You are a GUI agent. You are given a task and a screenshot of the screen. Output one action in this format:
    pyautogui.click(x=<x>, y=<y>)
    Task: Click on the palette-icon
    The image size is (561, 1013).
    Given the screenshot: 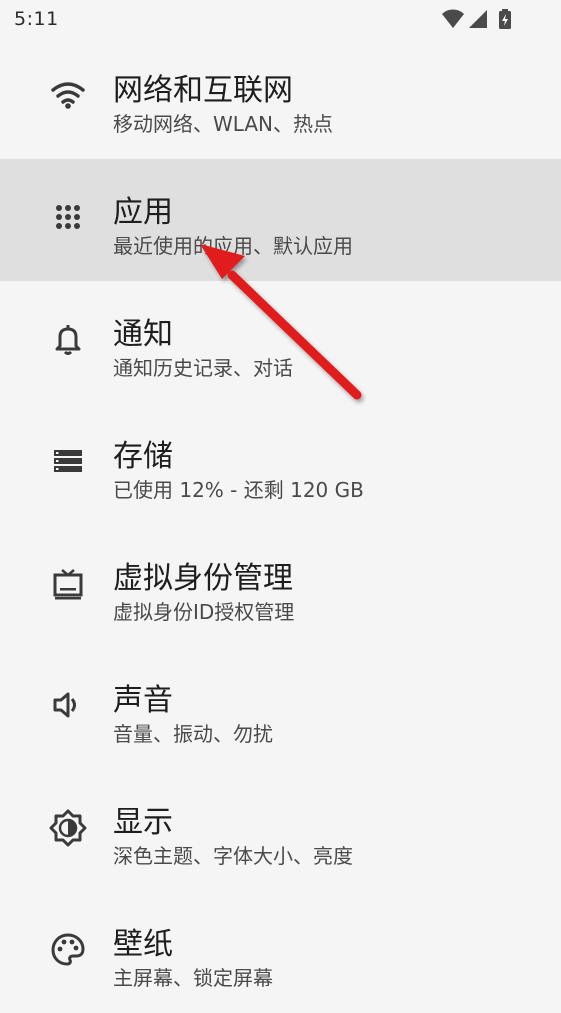 What is the action you would take?
    pyautogui.click(x=68, y=949)
    